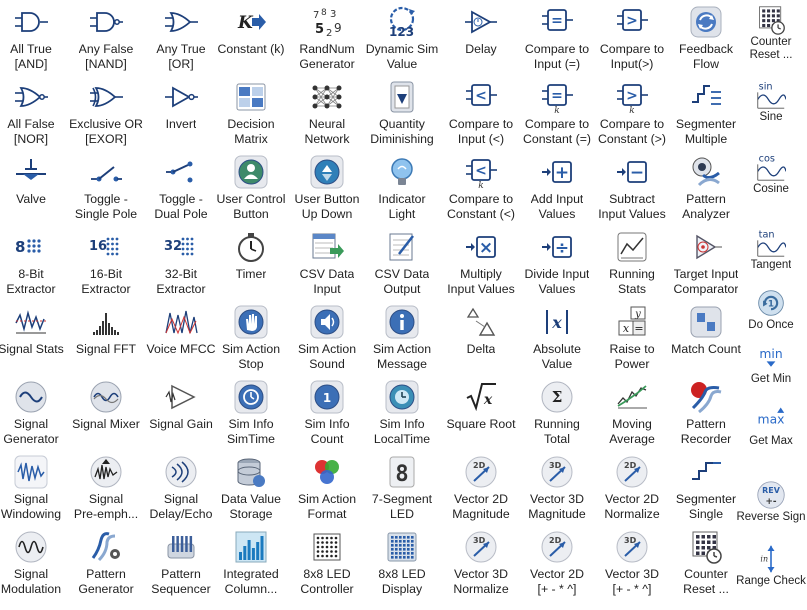 Image resolution: width=807 pixels, height=610 pixels. What do you see at coordinates (251, 31) in the screenshot?
I see `palette-tile-constant-k: K Constant (k)` at bounding box center [251, 31].